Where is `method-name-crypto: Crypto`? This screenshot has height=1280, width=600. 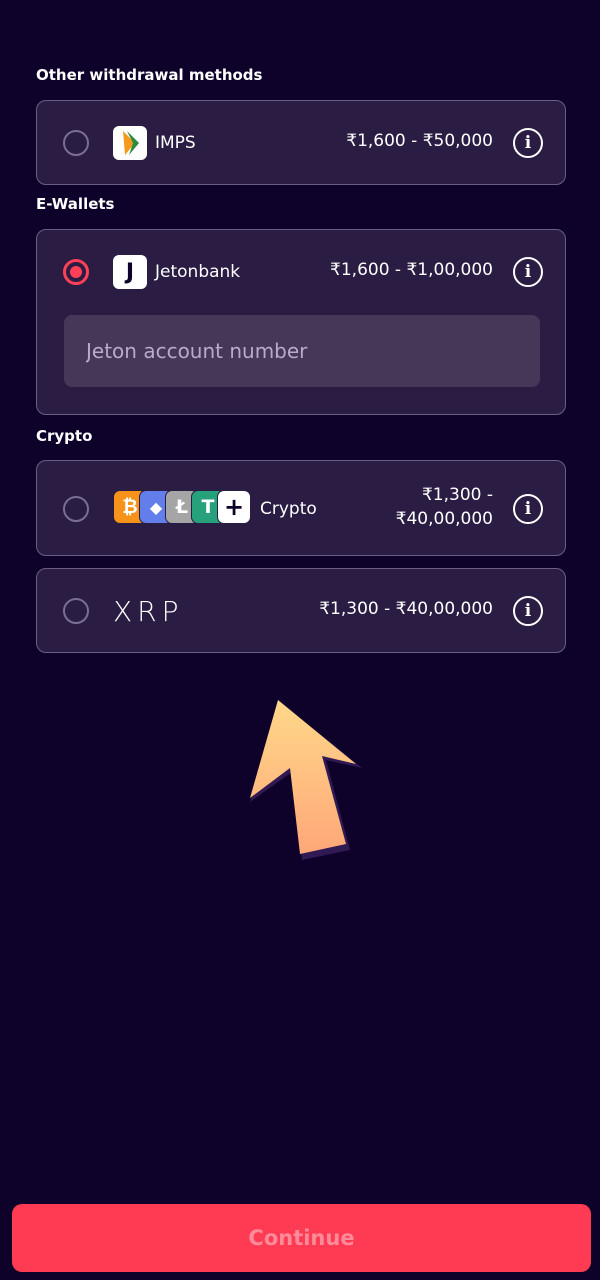
method-name-crypto: Crypto is located at coordinates (288, 509).